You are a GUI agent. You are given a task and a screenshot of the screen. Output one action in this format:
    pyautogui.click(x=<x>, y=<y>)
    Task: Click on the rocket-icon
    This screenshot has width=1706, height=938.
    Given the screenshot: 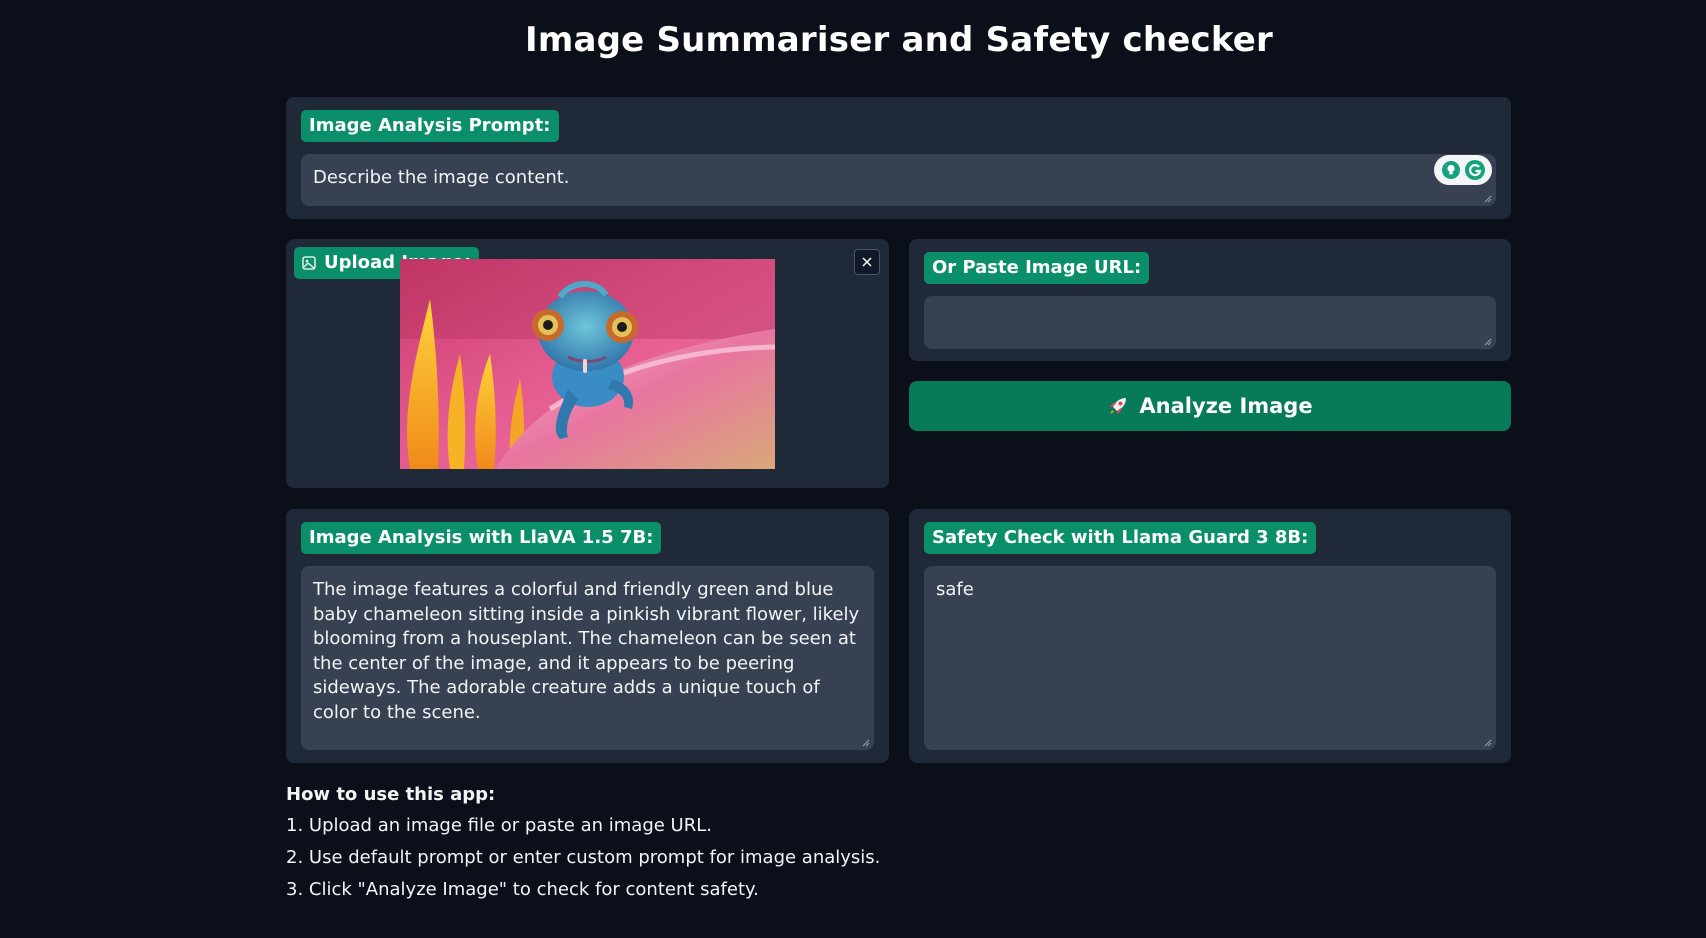 What is the action you would take?
    pyautogui.click(x=1118, y=406)
    